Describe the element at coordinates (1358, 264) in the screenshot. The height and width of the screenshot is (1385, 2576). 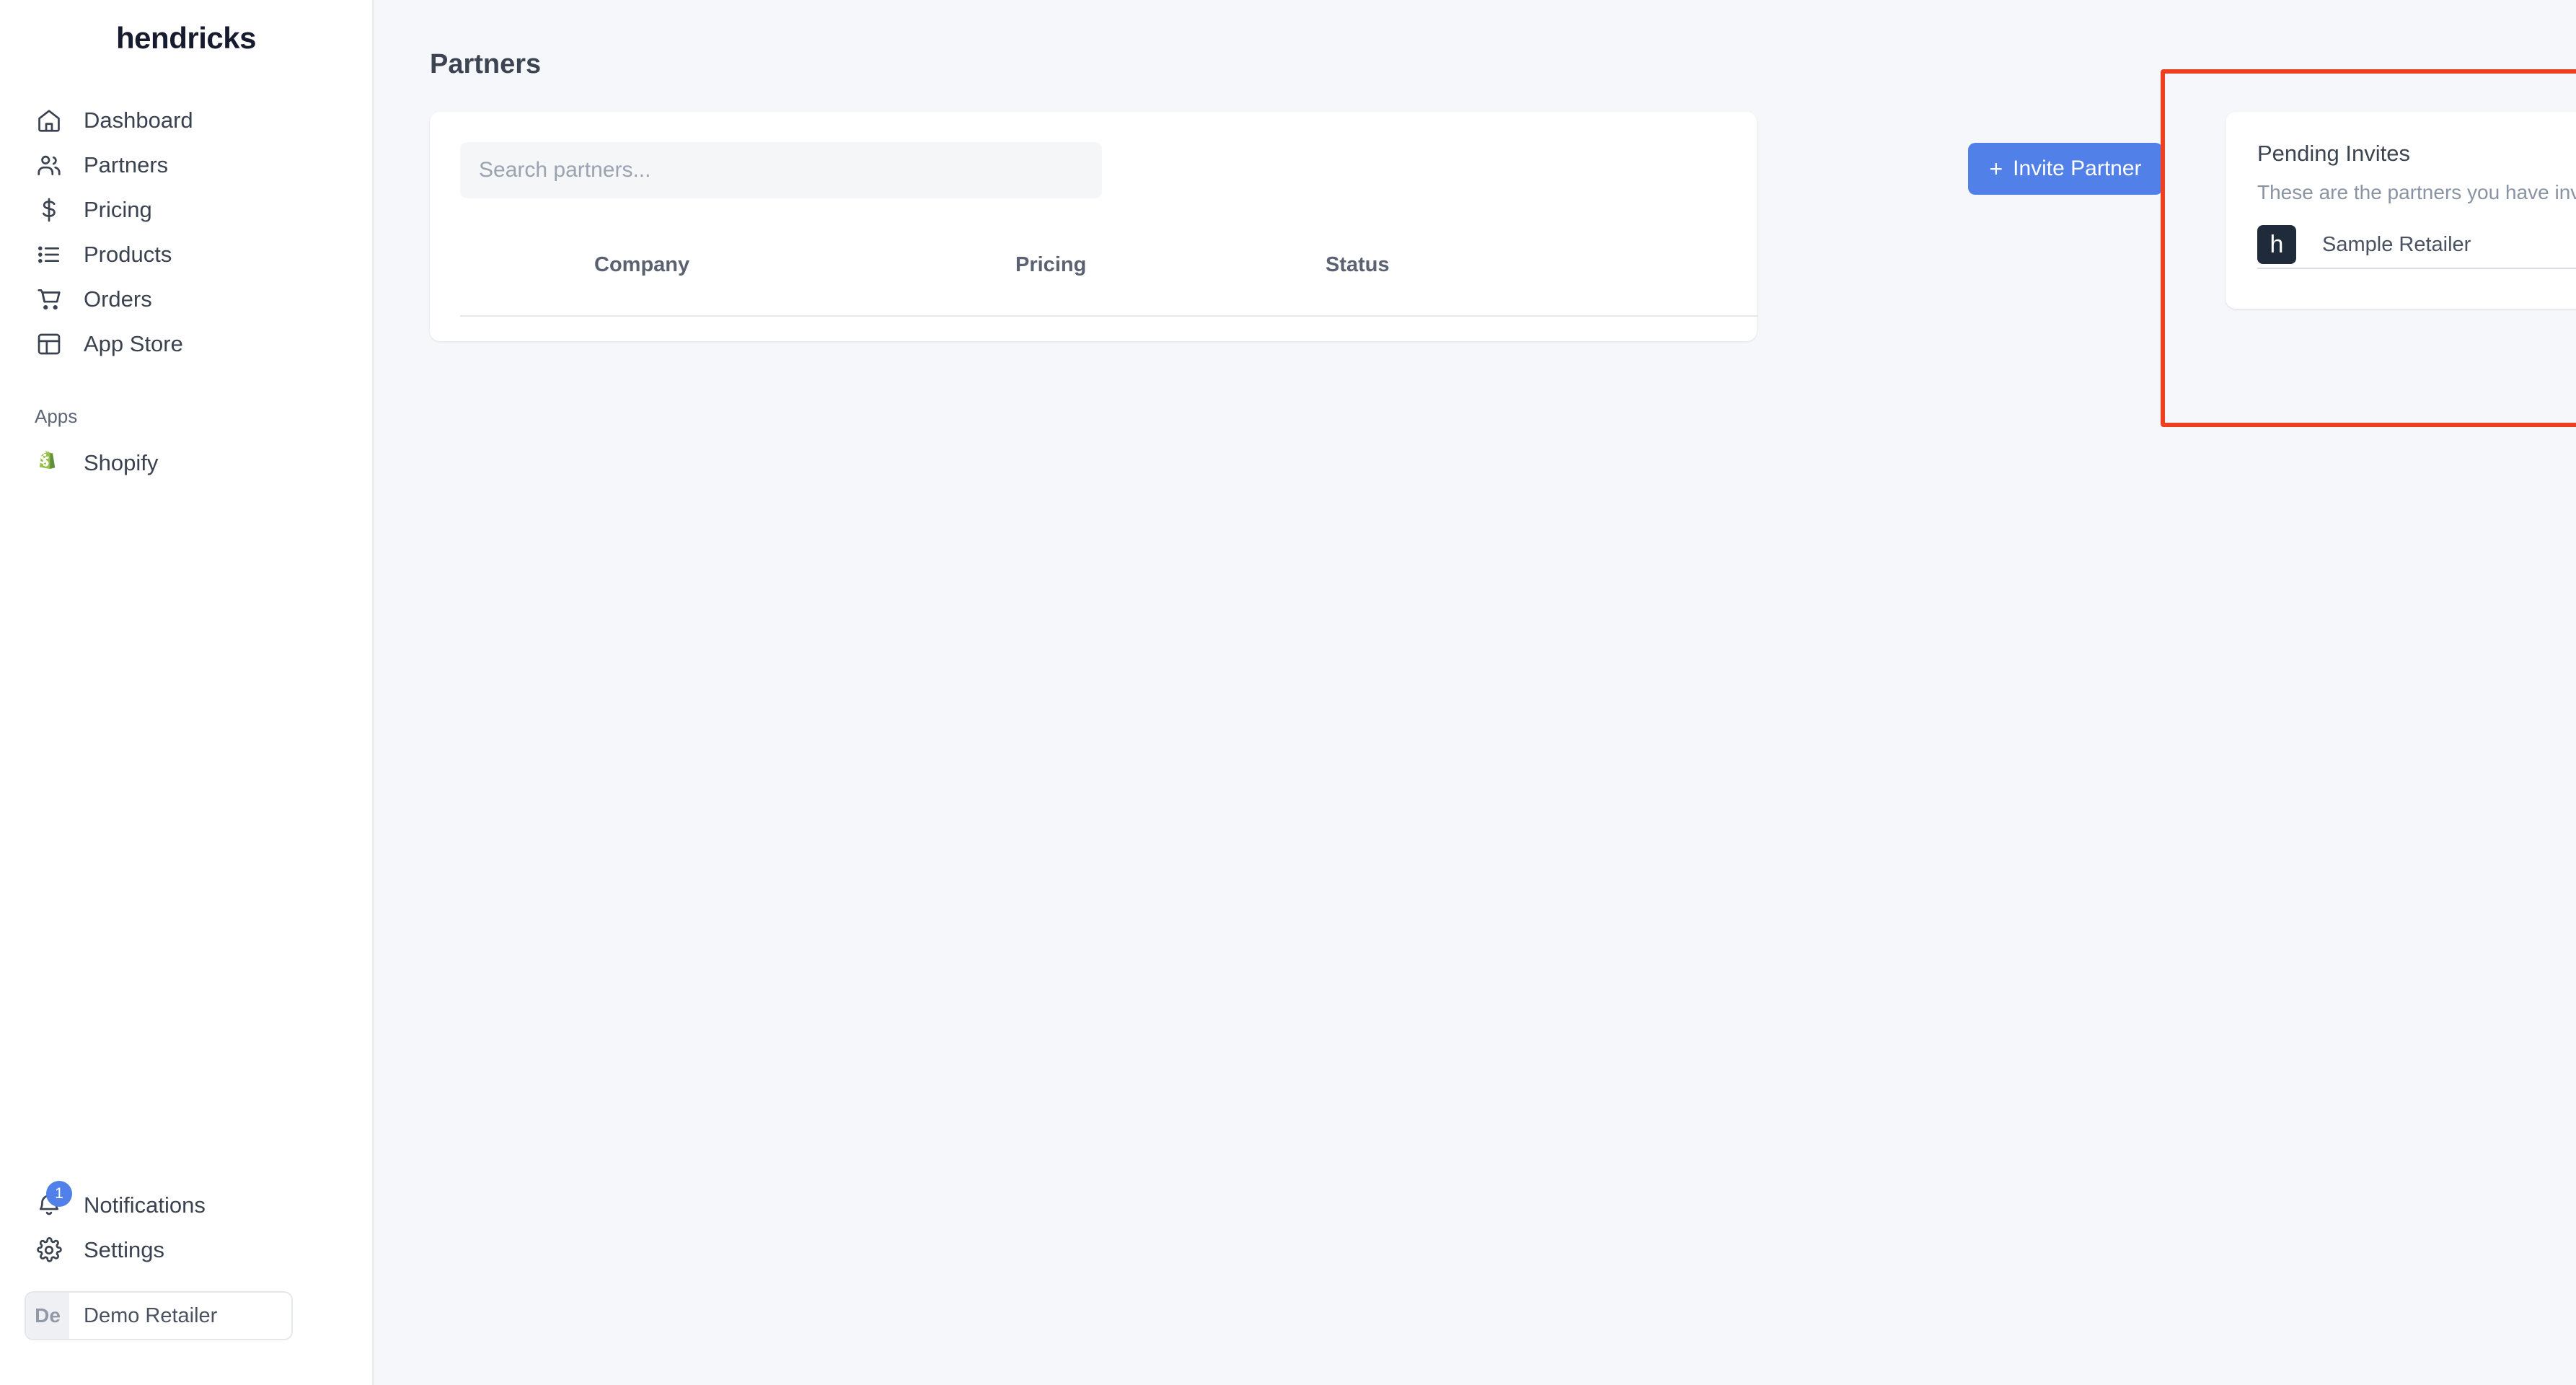
I see `column-header-status: Status` at that location.